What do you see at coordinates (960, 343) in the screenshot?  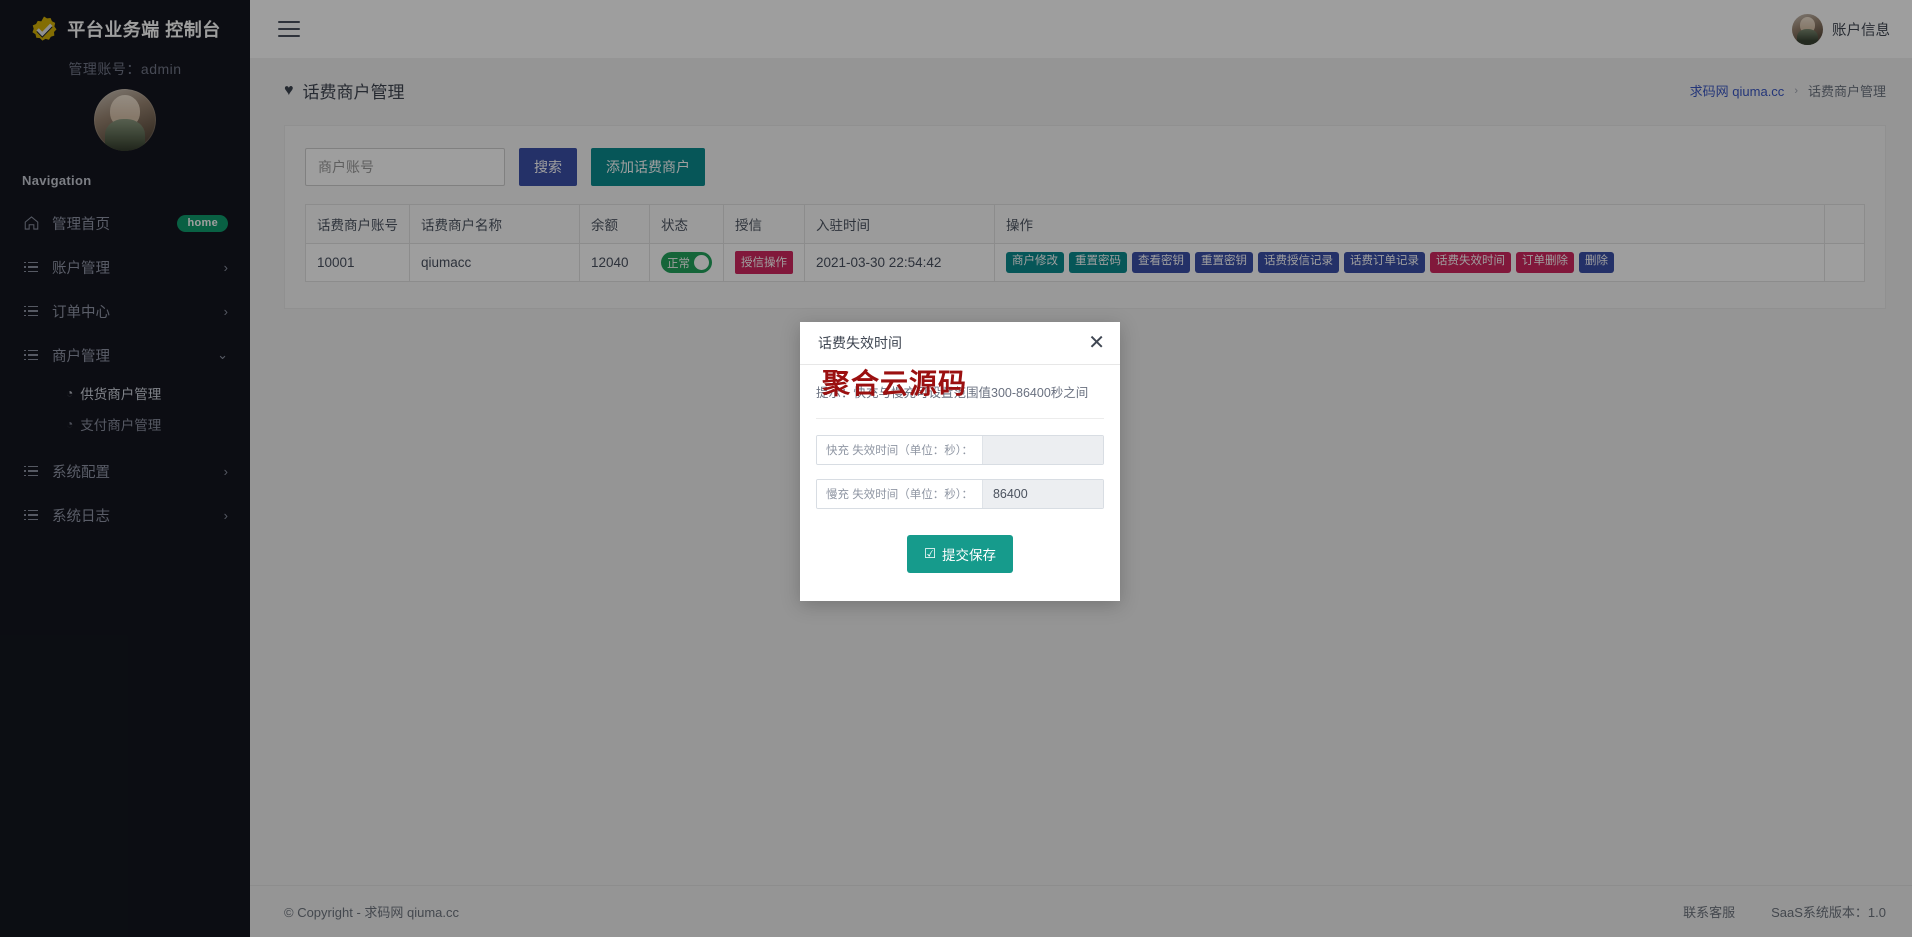 I see `modal-header: 话费失效时间 ✕` at bounding box center [960, 343].